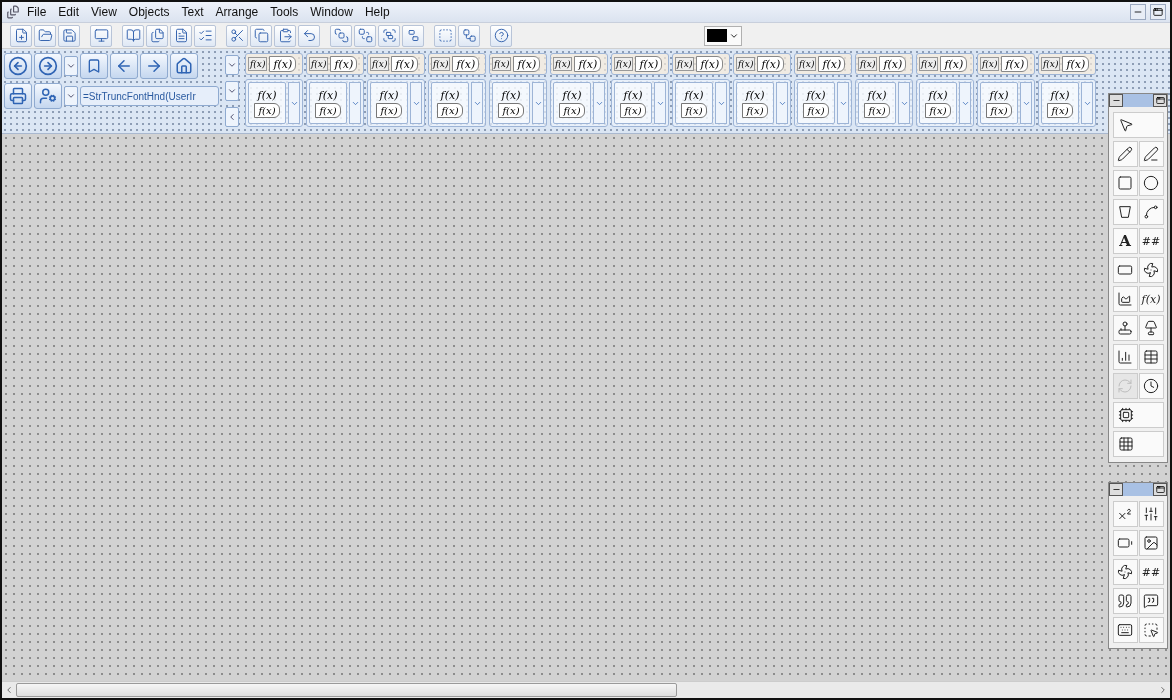 This screenshot has height=700, width=1172. I want to click on joystick-tool, so click(1125, 328).